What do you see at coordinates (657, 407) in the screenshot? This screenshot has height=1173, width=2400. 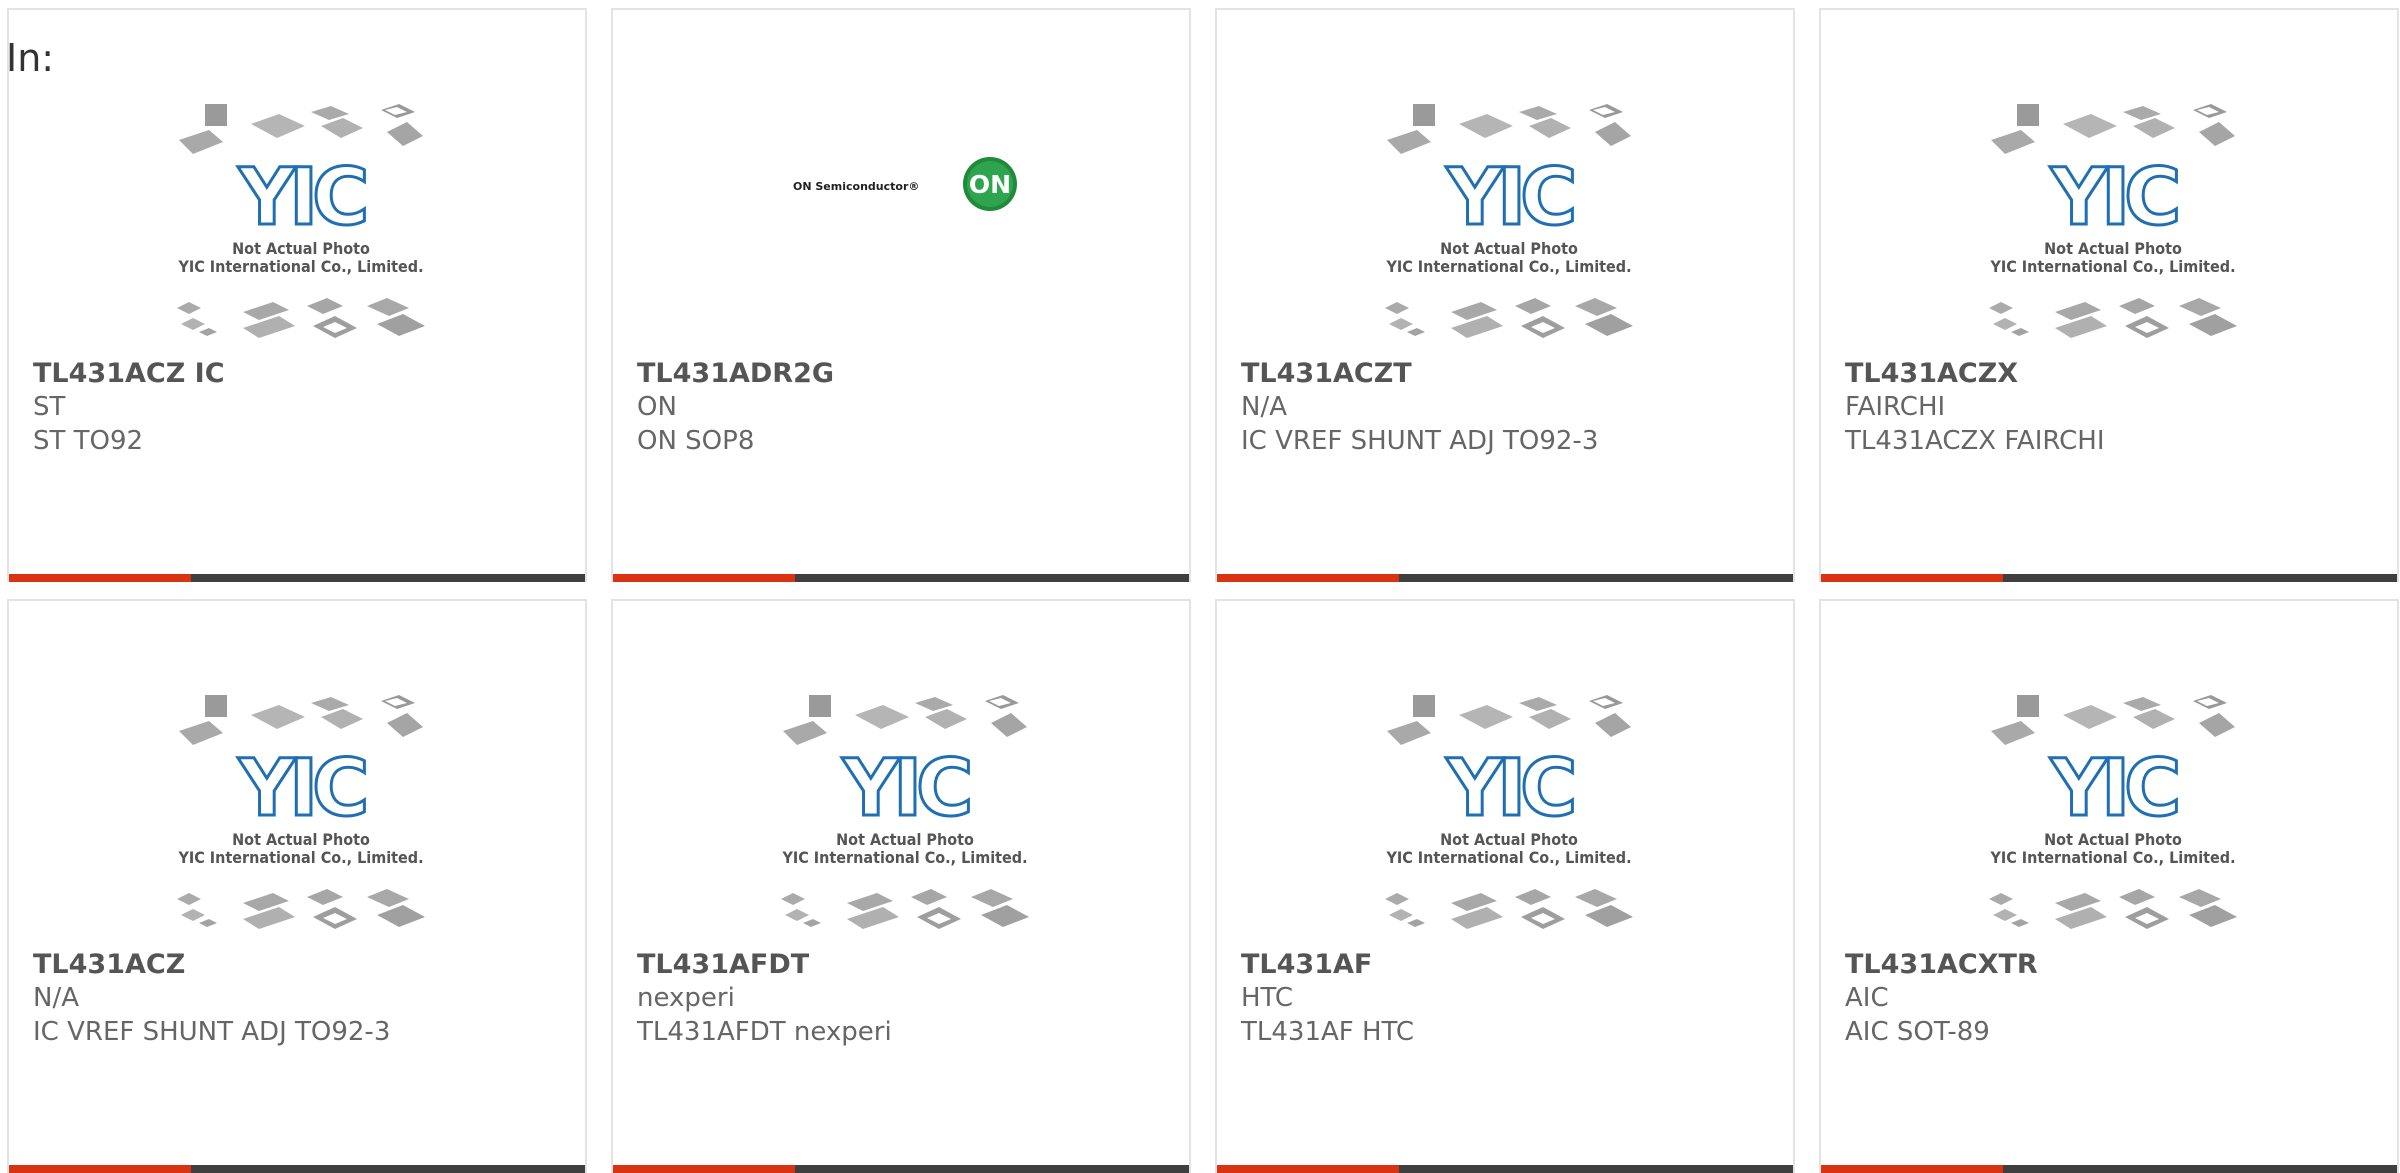 I see `product-brand: ON` at bounding box center [657, 407].